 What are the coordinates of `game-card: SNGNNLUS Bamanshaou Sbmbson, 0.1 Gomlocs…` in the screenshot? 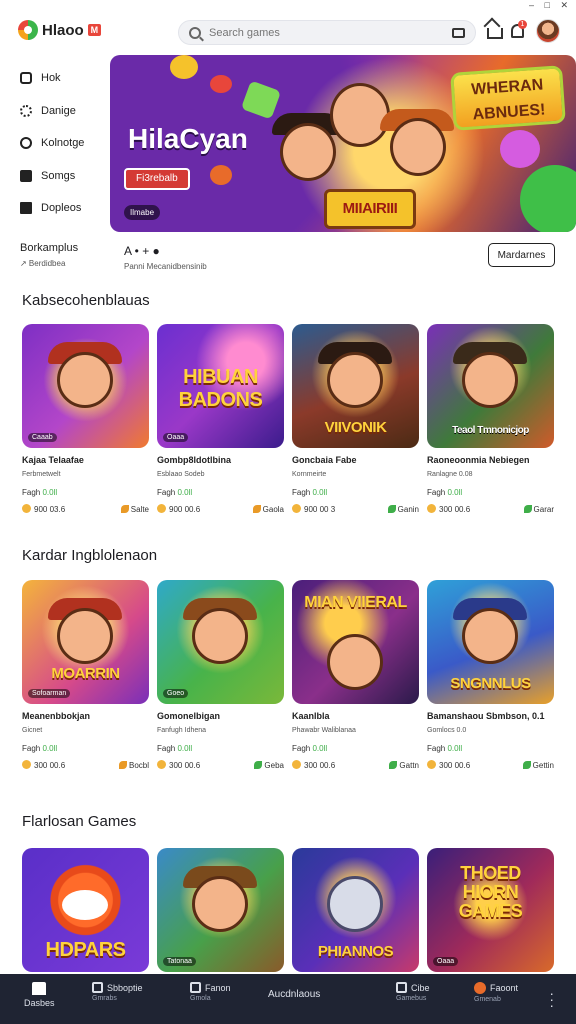 It's located at (490, 675).